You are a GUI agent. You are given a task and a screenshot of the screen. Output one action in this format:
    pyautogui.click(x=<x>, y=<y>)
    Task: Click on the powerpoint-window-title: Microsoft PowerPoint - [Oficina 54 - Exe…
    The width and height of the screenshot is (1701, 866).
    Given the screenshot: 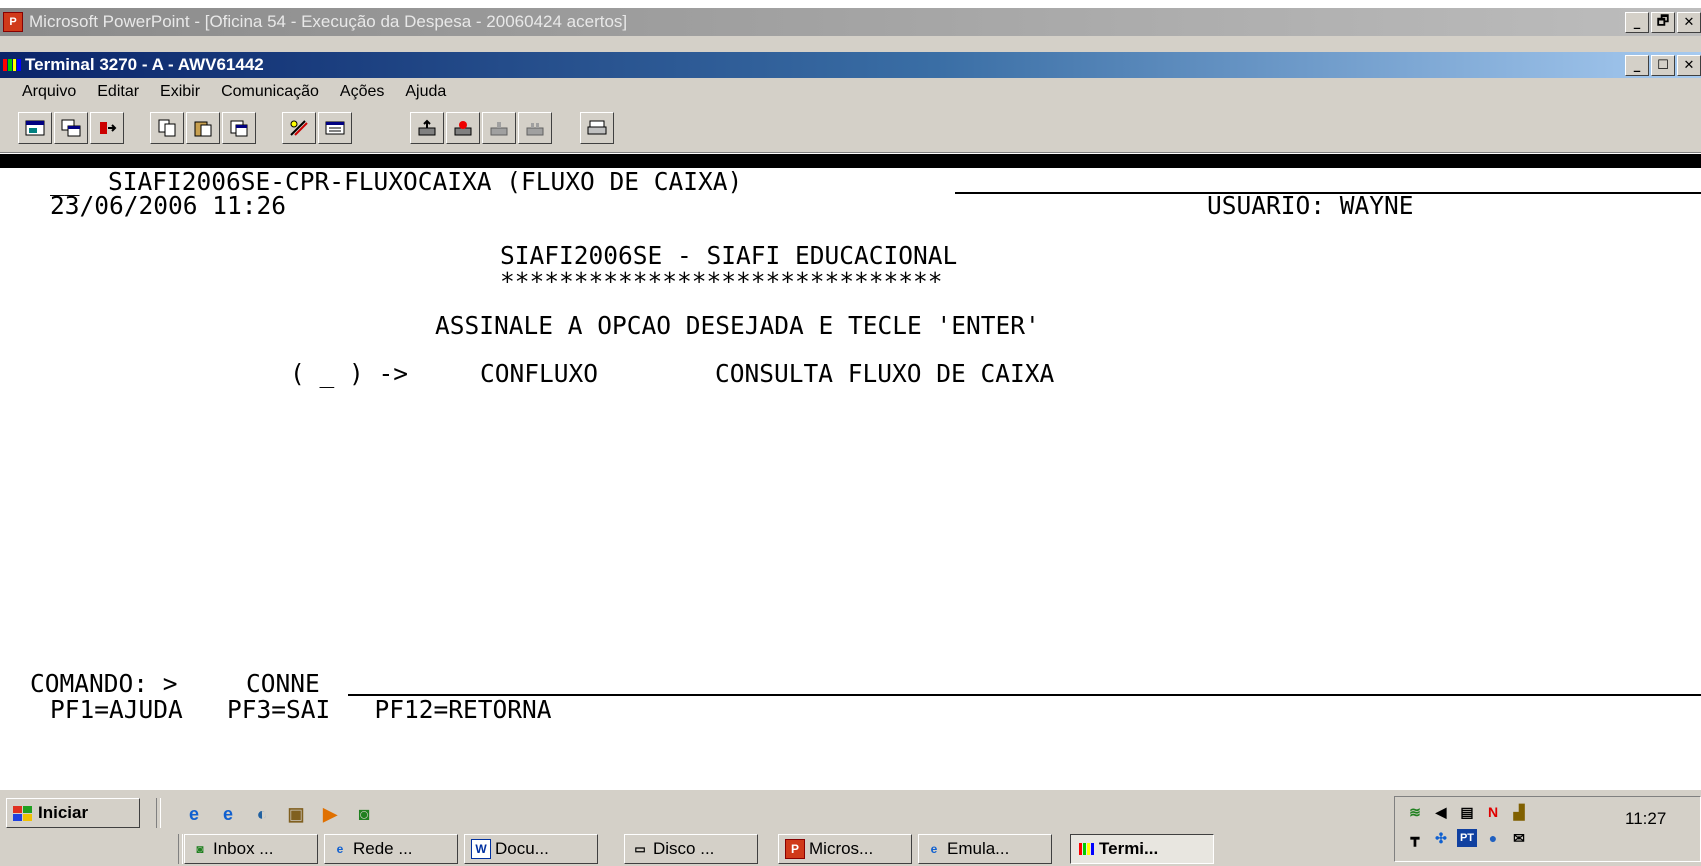 What is the action you would take?
    pyautogui.click(x=328, y=21)
    